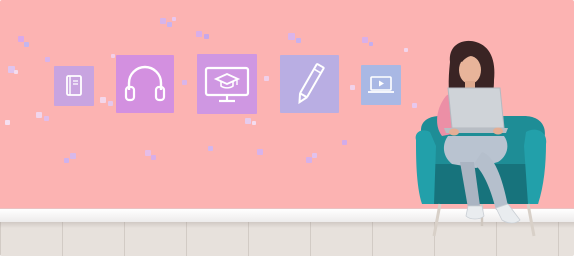  I want to click on video-laptop-icon, so click(381, 85).